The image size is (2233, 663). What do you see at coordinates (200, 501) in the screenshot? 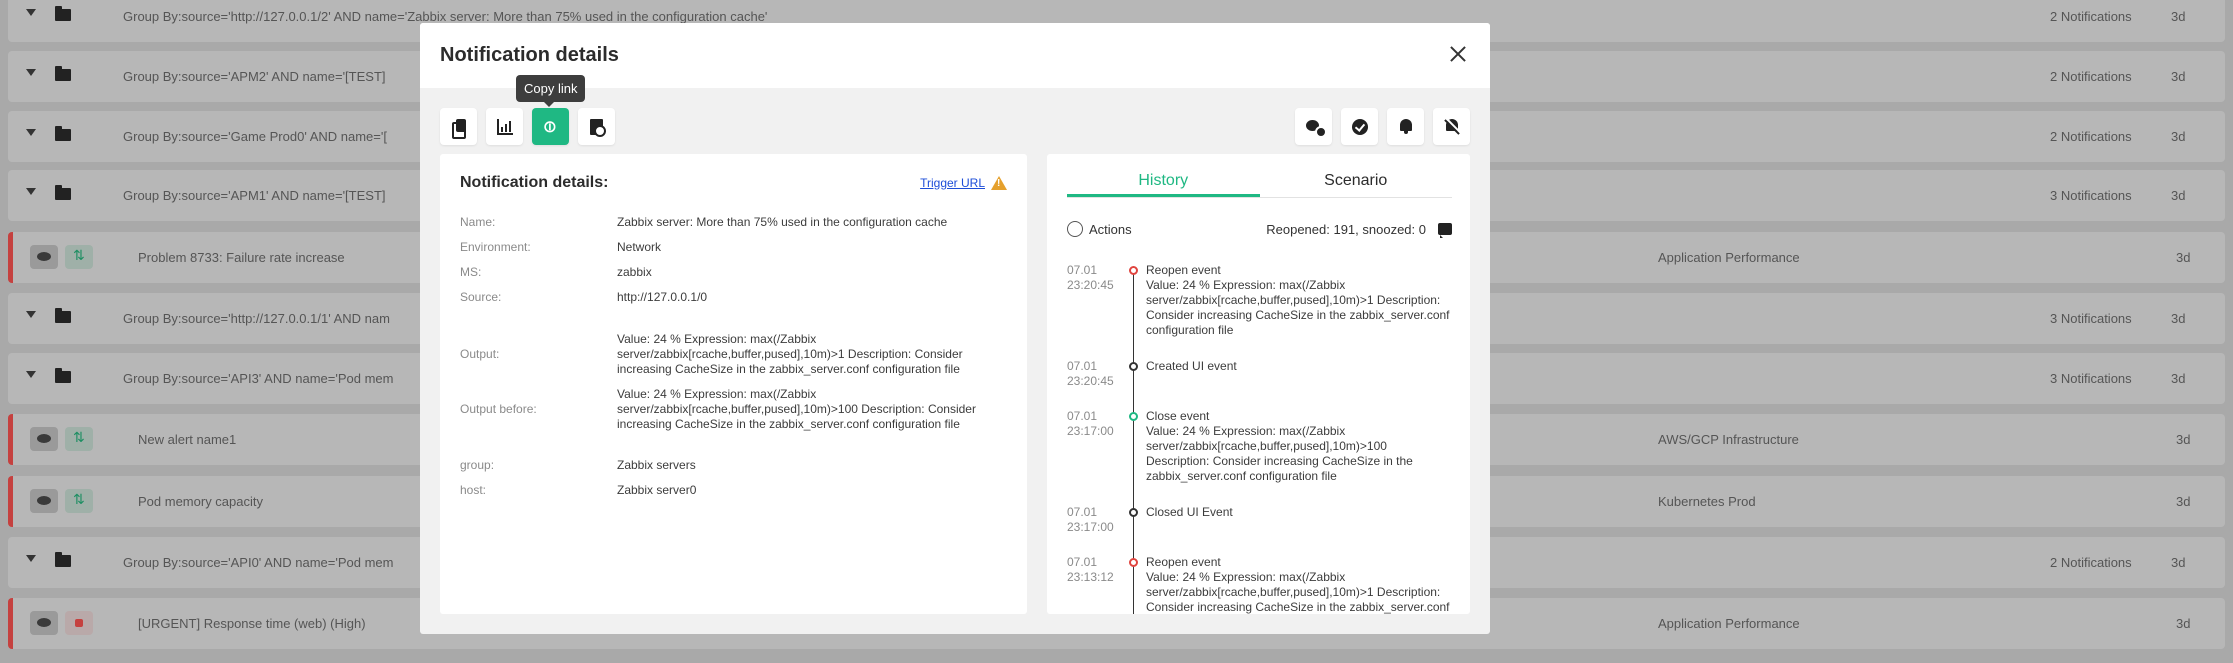
I see `row-title: Pod memory capacity` at bounding box center [200, 501].